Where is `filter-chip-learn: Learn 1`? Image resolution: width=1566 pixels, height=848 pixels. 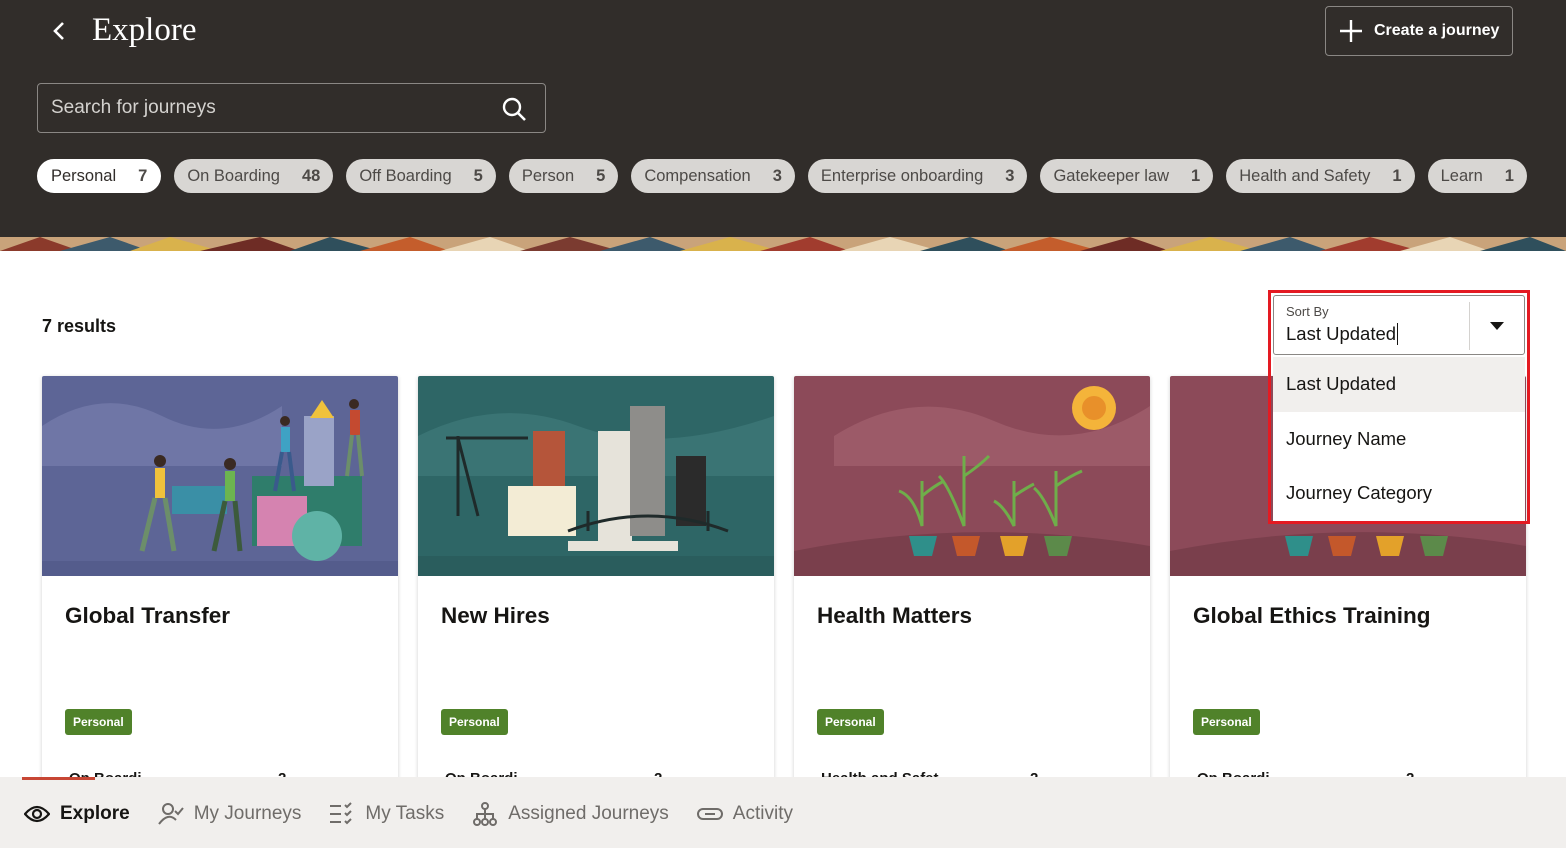
filter-chip-learn: Learn 1 is located at coordinates (1477, 176).